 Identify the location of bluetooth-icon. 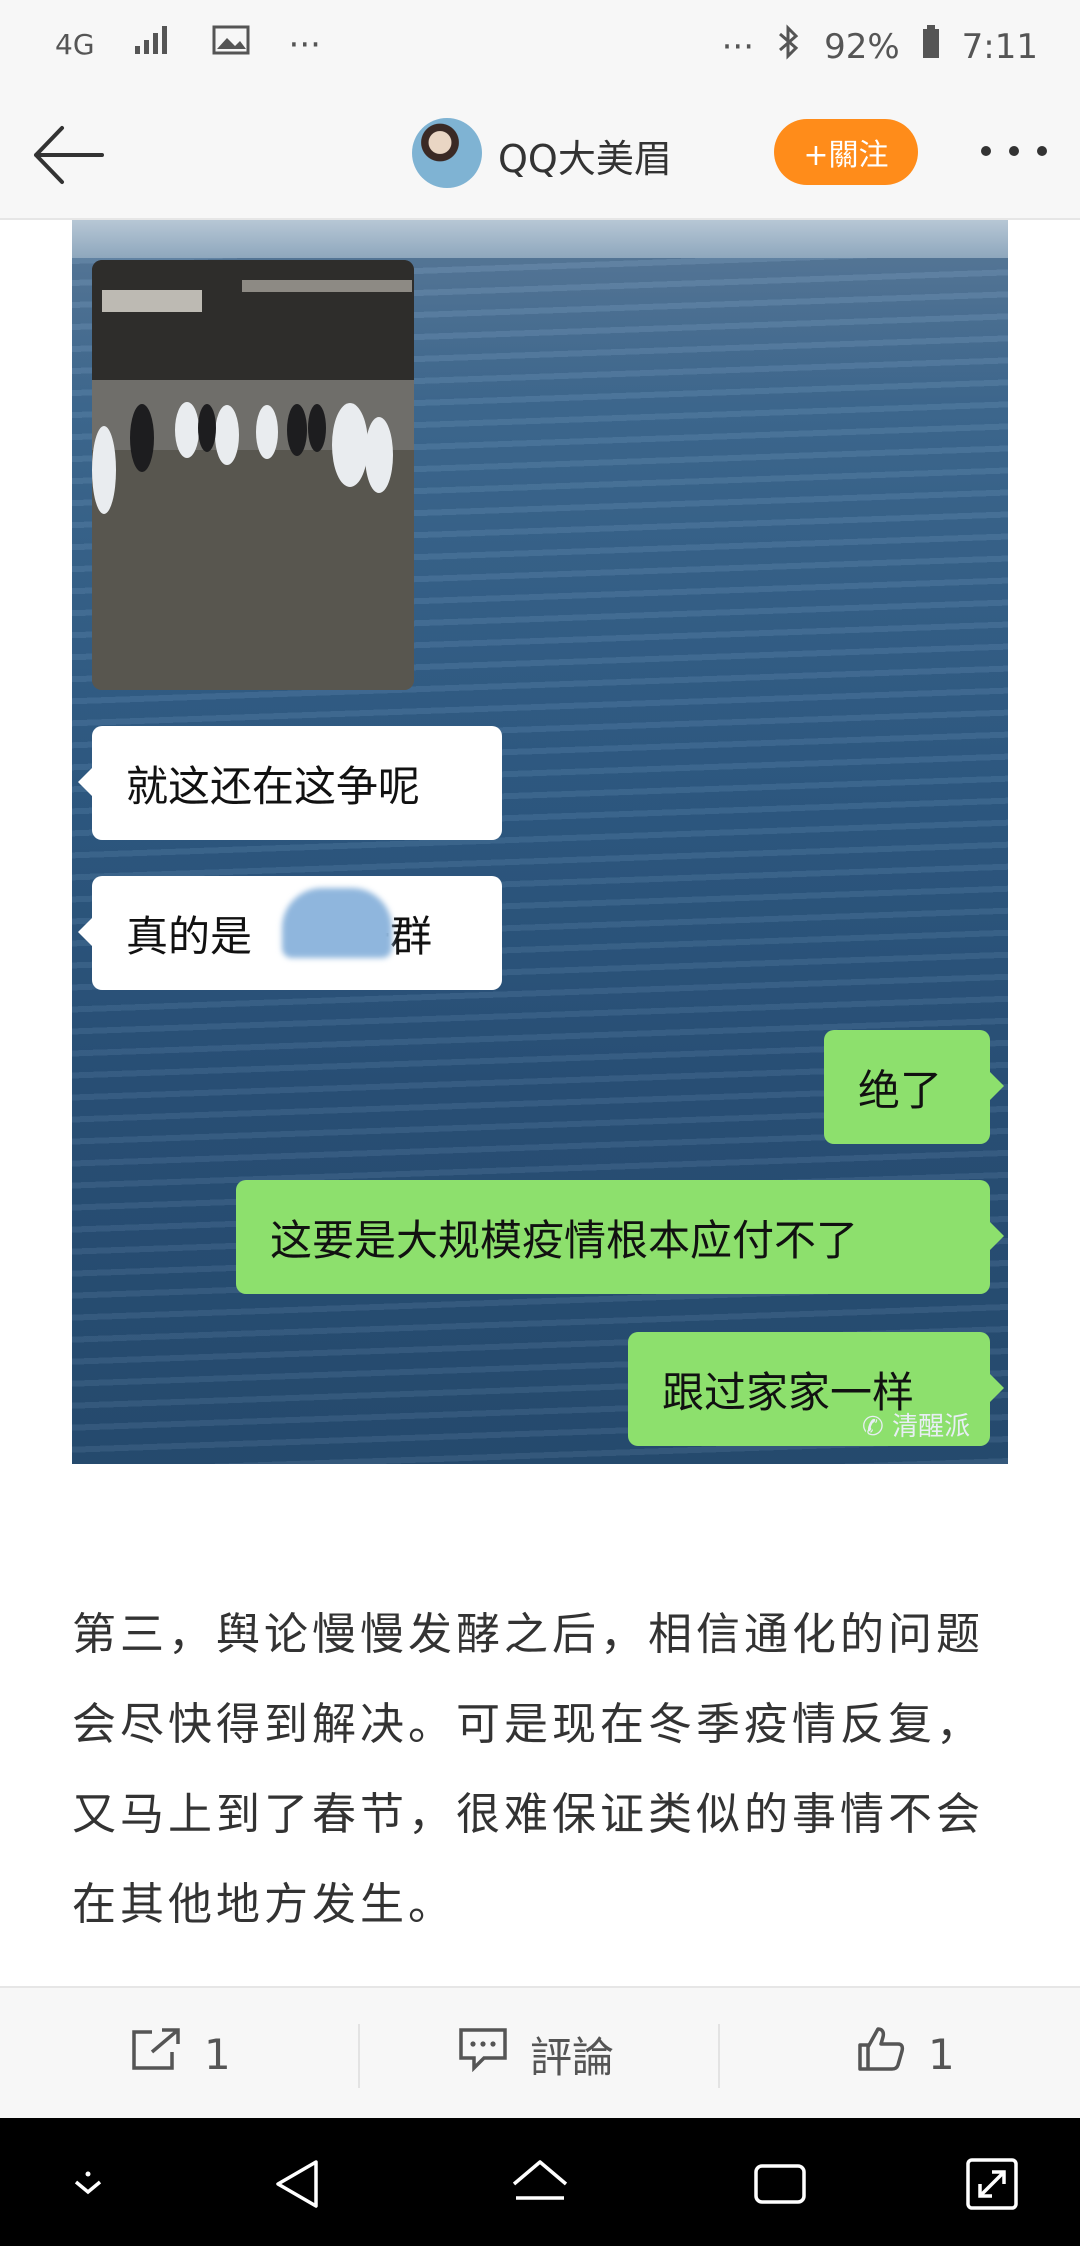
(789, 46).